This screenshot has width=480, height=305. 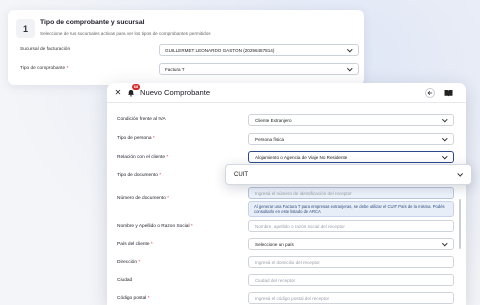 What do you see at coordinates (45, 49) in the screenshot?
I see `branch-label: Sucursal de facturación` at bounding box center [45, 49].